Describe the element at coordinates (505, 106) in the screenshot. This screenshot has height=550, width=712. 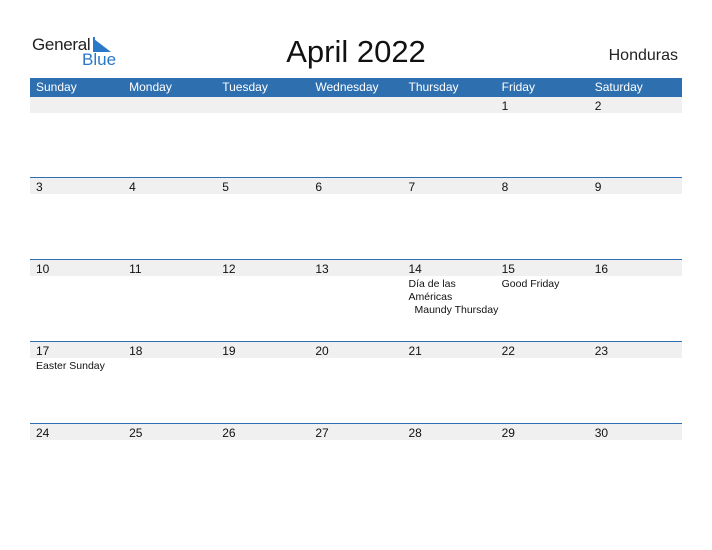
I see `day-number: 1` at that location.